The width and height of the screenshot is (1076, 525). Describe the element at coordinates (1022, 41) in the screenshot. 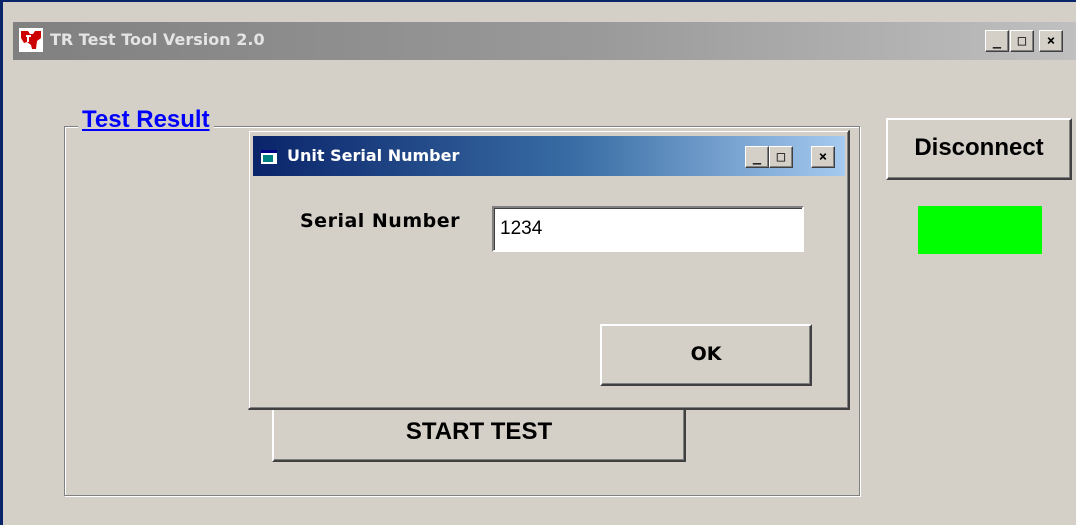

I see `maximize-button: □` at that location.